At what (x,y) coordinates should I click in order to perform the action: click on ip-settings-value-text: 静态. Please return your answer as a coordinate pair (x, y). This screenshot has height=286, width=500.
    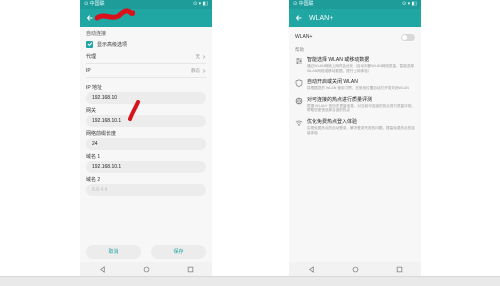
    Looking at the image, I should click on (195, 70).